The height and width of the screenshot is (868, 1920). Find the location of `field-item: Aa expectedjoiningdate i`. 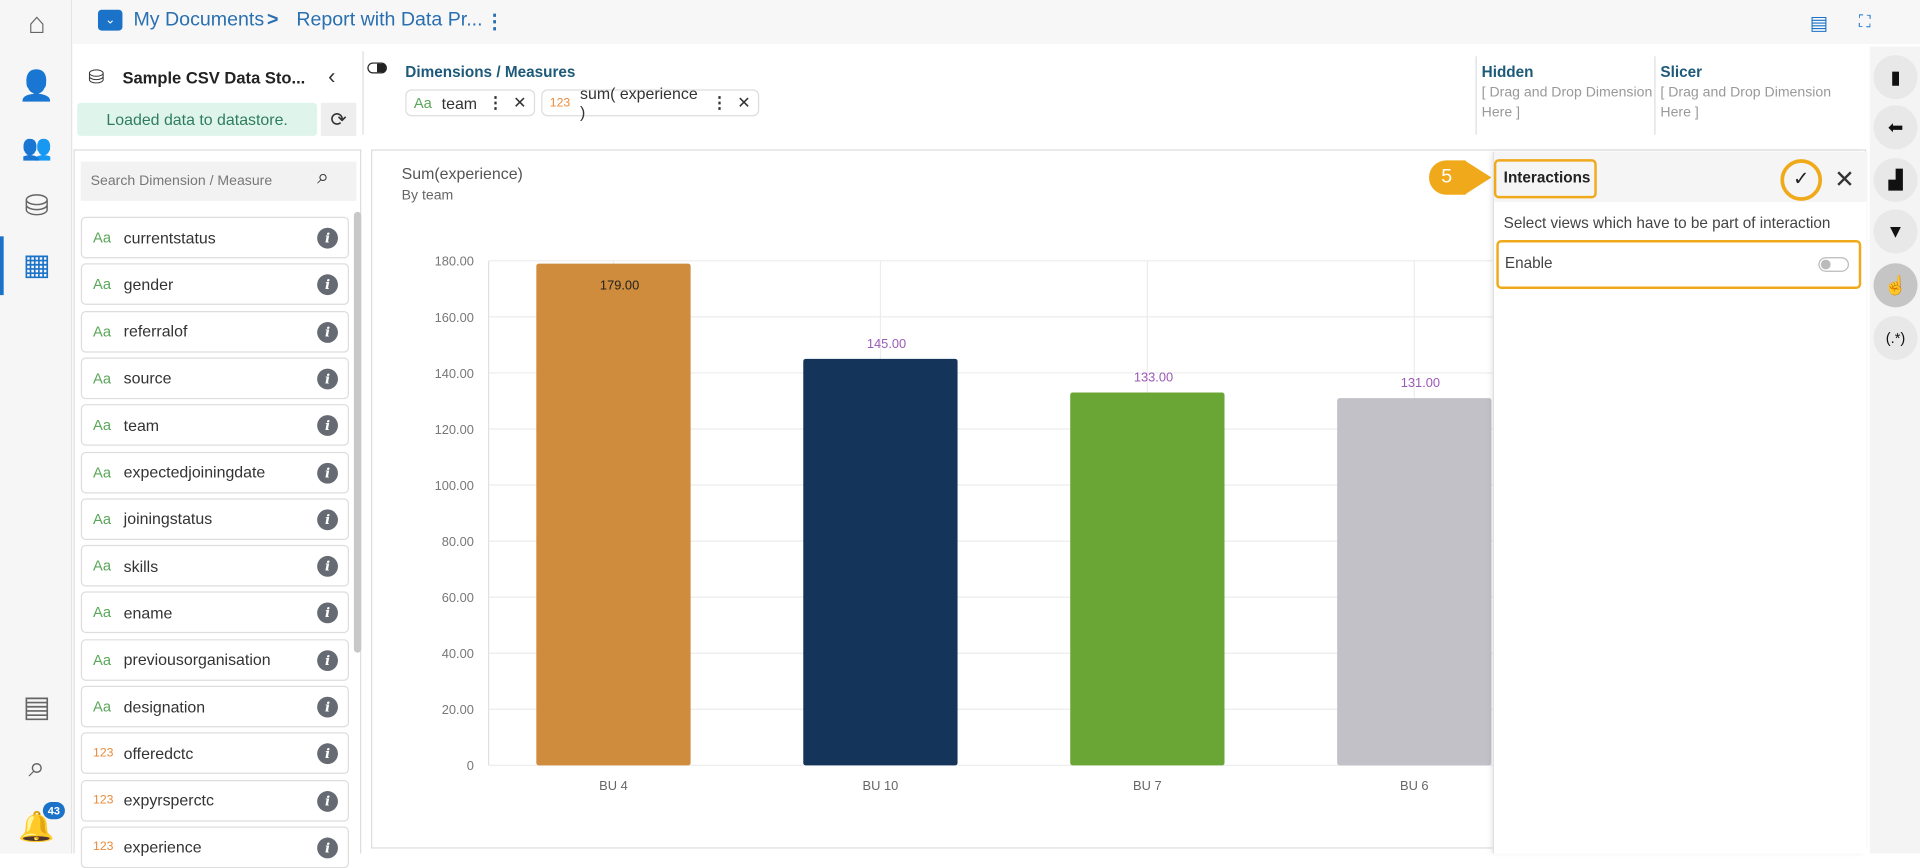

field-item: Aa expectedjoiningdate i is located at coordinates (214, 472).